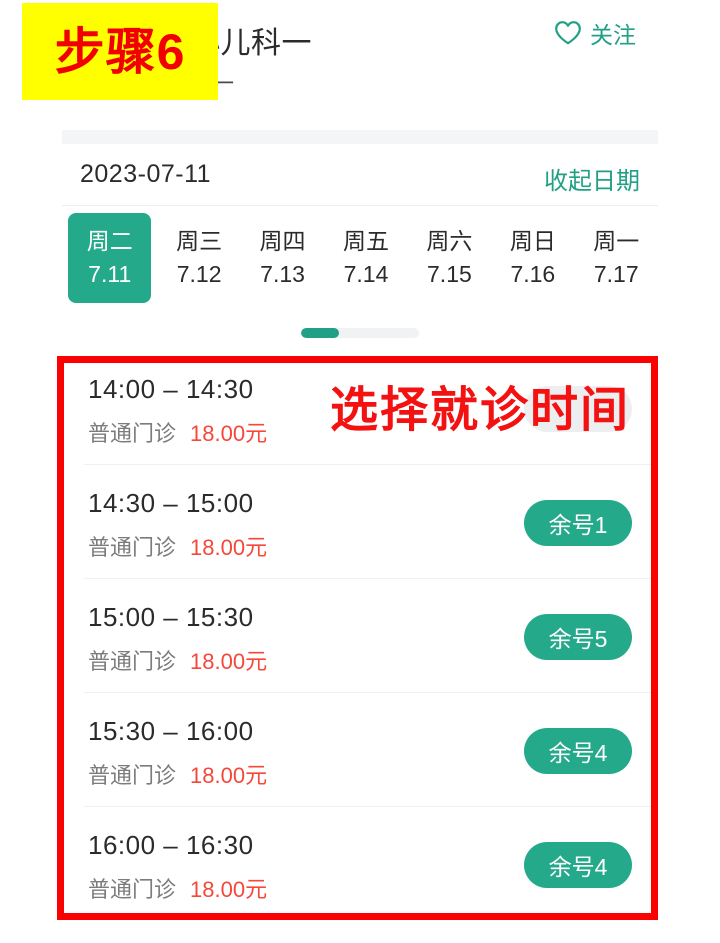 The height and width of the screenshot is (943, 720). Describe the element at coordinates (449, 274) in the screenshot. I see `day-tab-date: 7.15` at that location.